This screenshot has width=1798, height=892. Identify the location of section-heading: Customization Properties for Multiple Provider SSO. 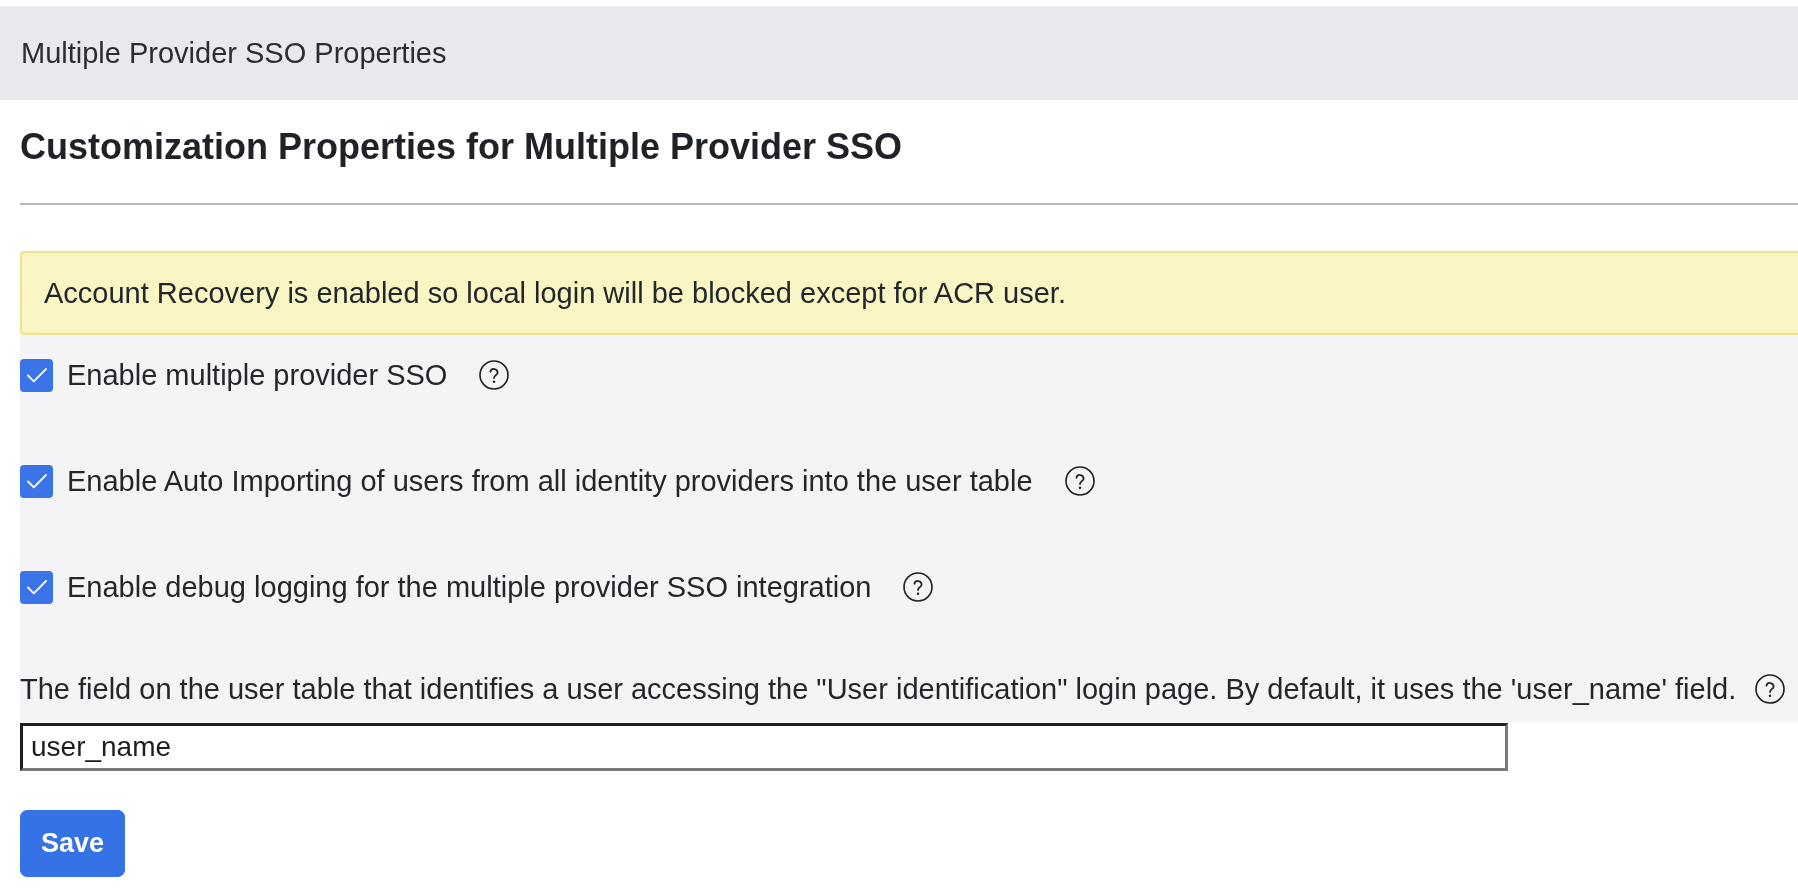
(462, 147).